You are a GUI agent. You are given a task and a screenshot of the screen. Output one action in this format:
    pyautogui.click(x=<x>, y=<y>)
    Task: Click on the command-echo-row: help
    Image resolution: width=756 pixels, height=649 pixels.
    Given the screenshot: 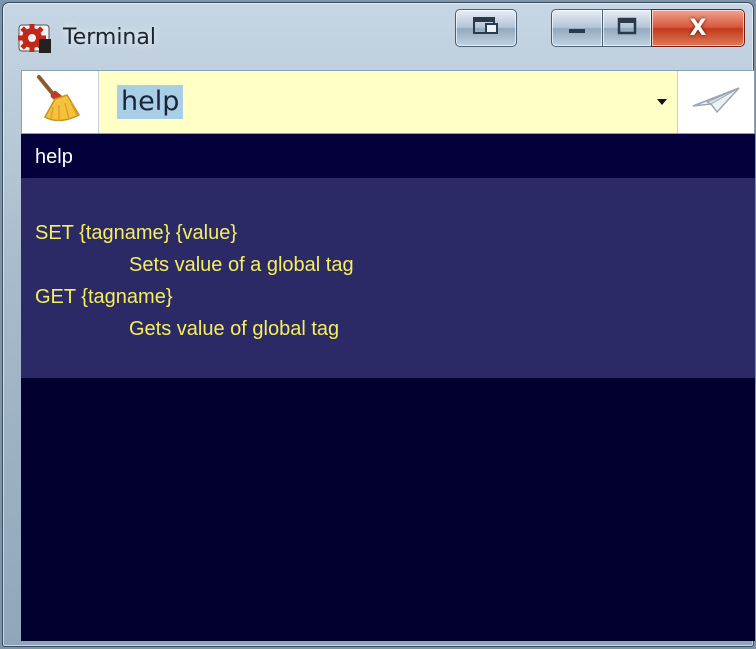 What is the action you would take?
    pyautogui.click(x=388, y=156)
    